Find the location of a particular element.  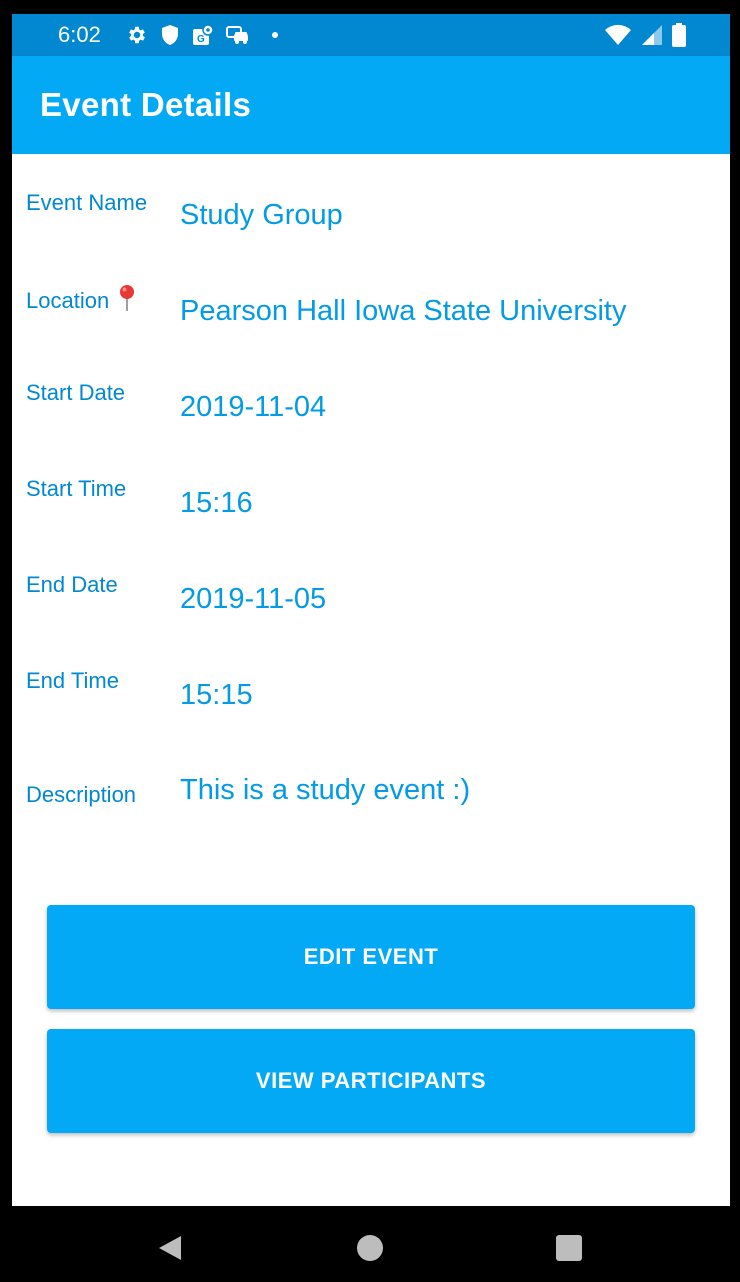

back-icon is located at coordinates (170, 1248).